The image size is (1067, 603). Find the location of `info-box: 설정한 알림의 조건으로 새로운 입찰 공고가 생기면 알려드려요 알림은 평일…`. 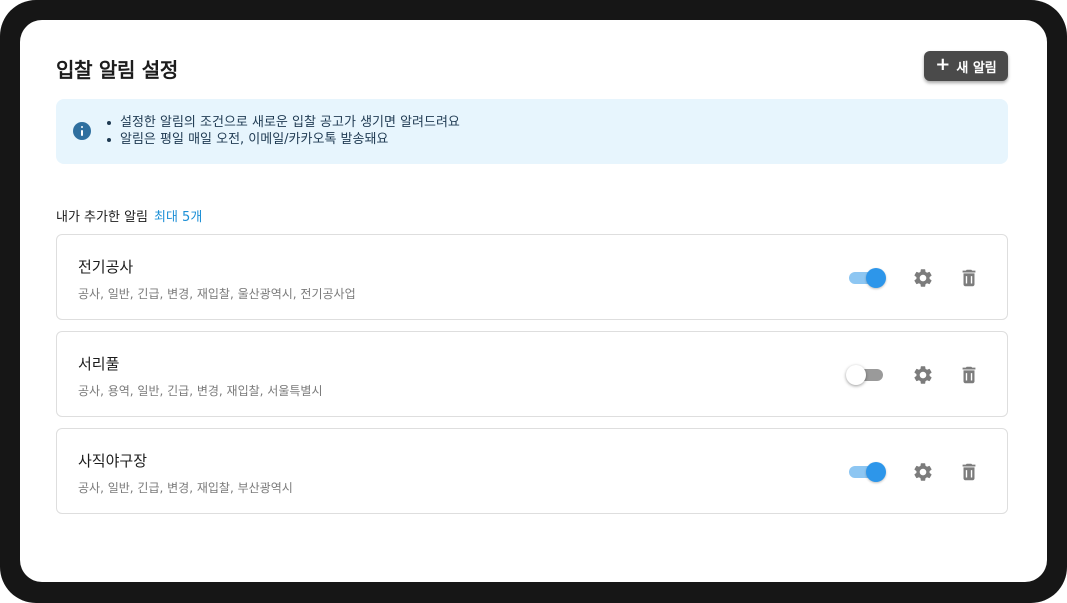

info-box: 설정한 알림의 조건으로 새로운 입찰 공고가 생기면 알려드려요 알림은 평일… is located at coordinates (532, 131).